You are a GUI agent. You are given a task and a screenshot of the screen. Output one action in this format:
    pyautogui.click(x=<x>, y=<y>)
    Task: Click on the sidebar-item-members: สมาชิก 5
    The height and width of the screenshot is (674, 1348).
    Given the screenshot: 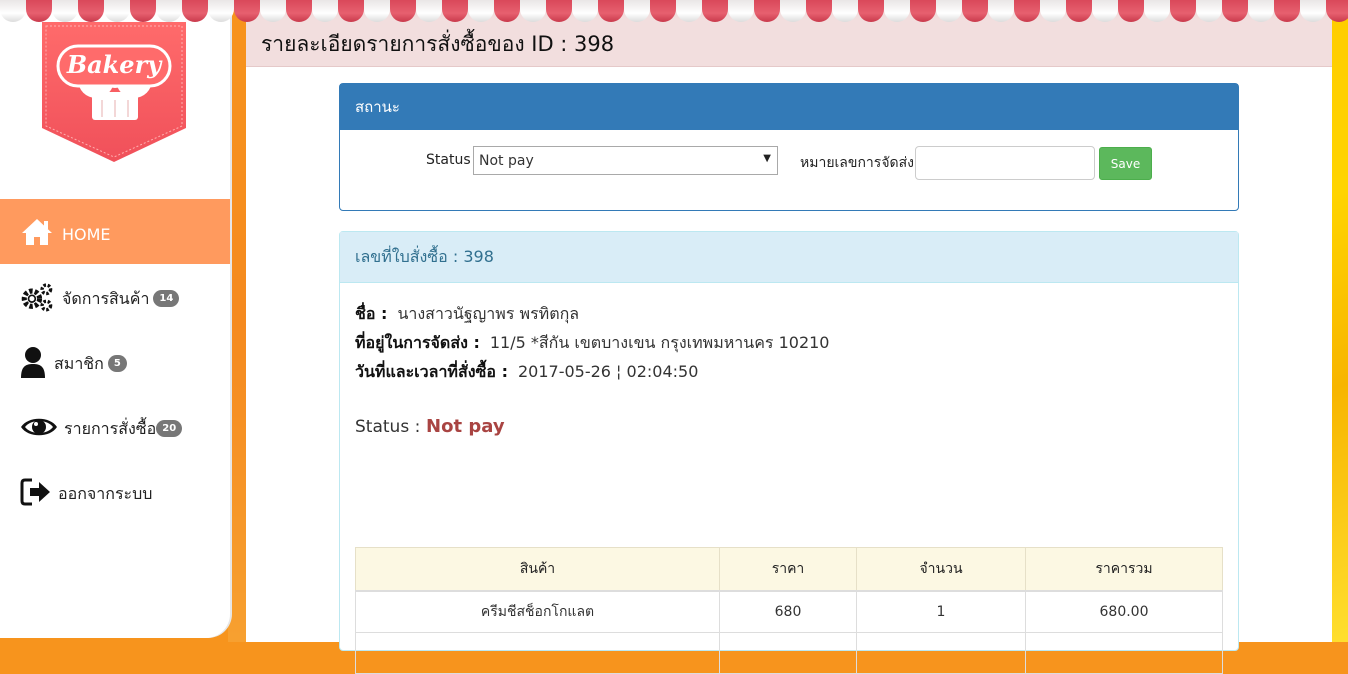 What is the action you would take?
    pyautogui.click(x=115, y=361)
    